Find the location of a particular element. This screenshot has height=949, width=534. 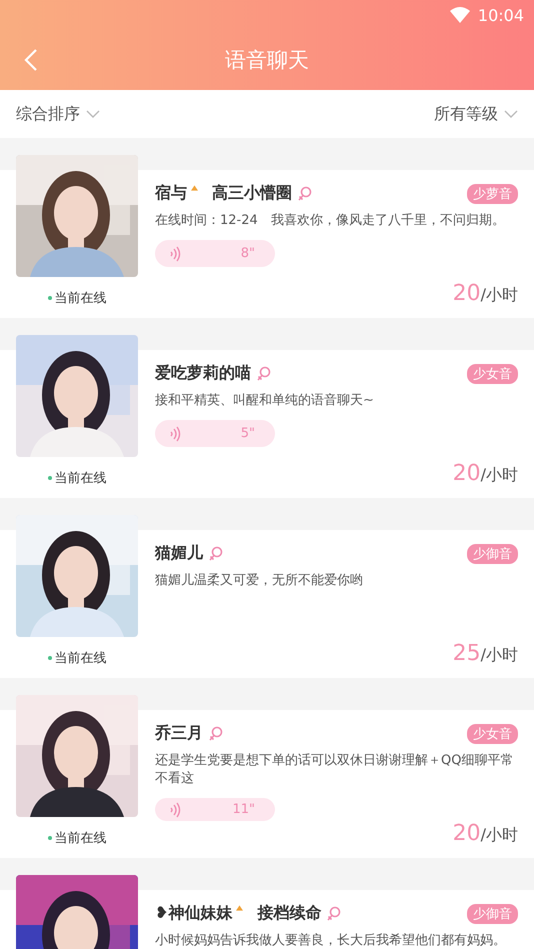

host-bio: 还是学生党要是想下单的话可以双休日谢谢理解＋QQ细聊平常不看这 is located at coordinates (334, 770).